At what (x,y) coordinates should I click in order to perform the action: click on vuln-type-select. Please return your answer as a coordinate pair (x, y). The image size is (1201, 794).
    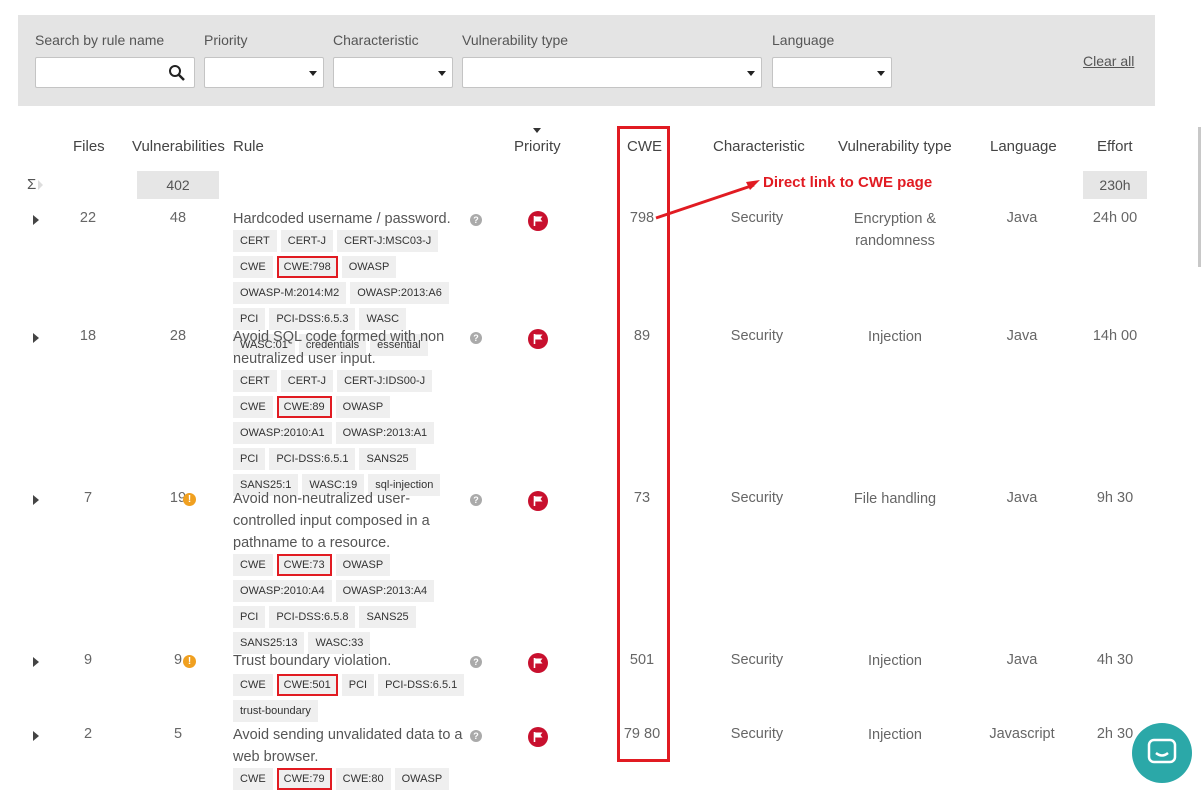
    Looking at the image, I should click on (612, 72).